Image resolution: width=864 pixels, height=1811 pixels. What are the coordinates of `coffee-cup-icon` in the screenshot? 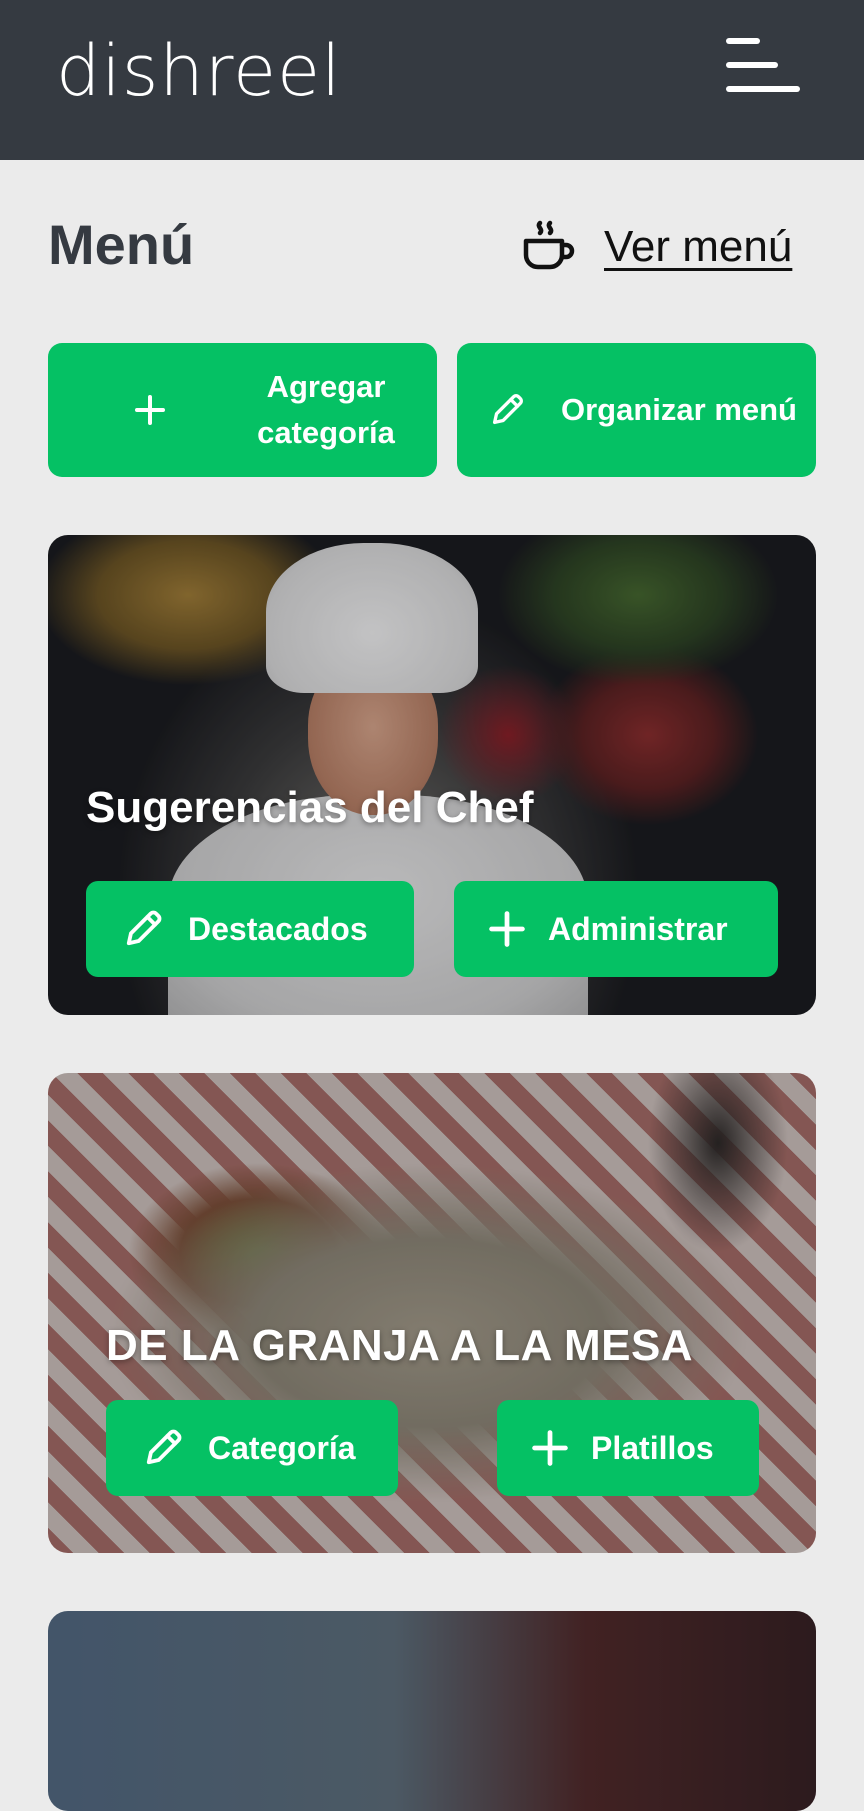 It's located at (549, 245).